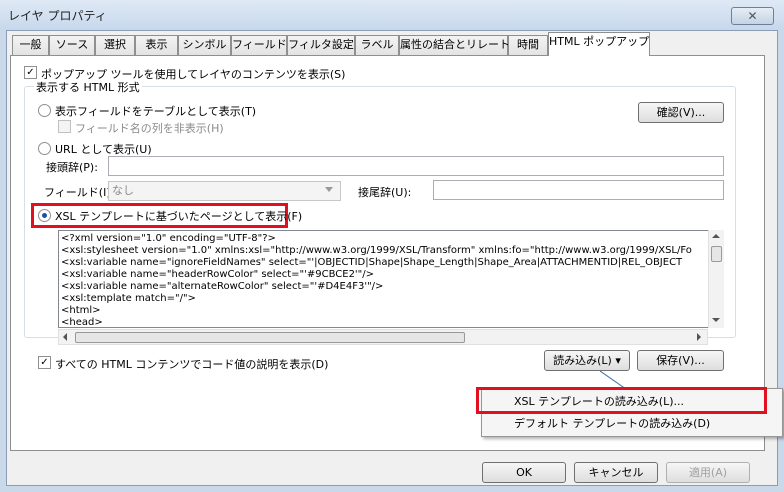  Describe the element at coordinates (385, 192) in the screenshot. I see `suffix-label: 接尾辞(U):` at that location.